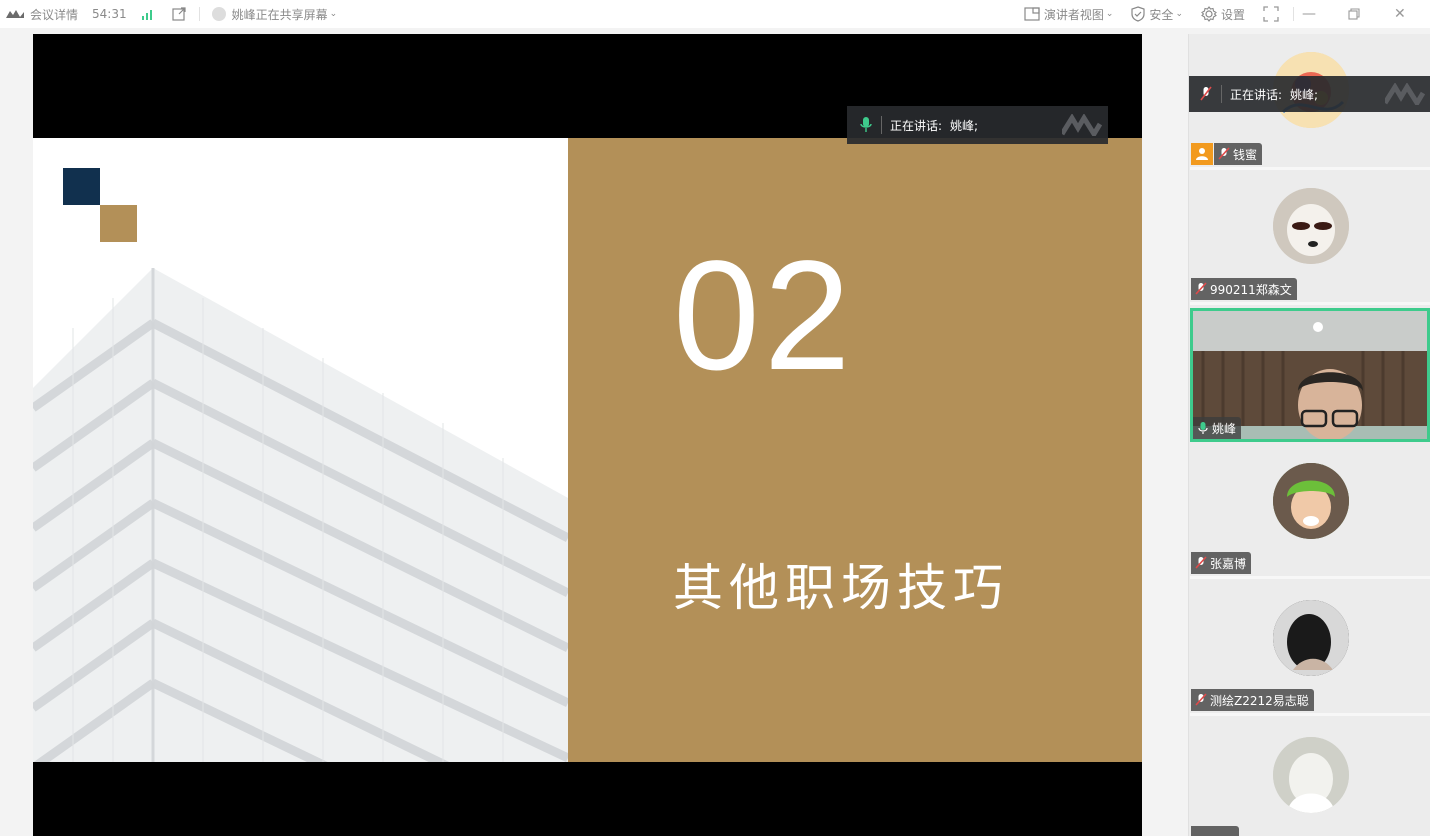  I want to click on section-number: 02, so click(764, 316).